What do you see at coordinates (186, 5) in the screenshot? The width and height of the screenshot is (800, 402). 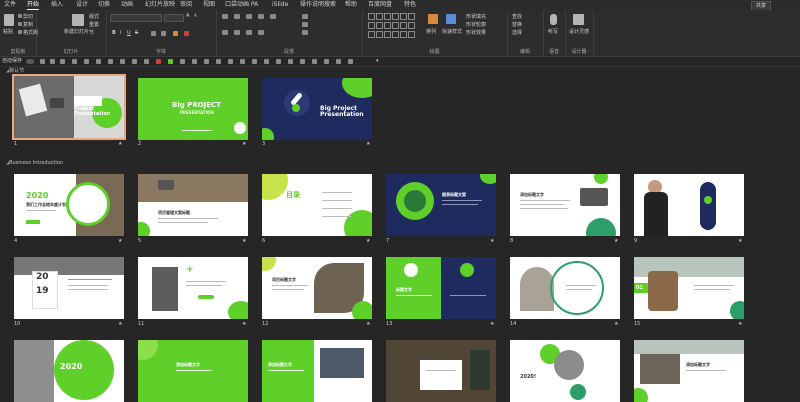 I see `menu-review: 审阅` at bounding box center [186, 5].